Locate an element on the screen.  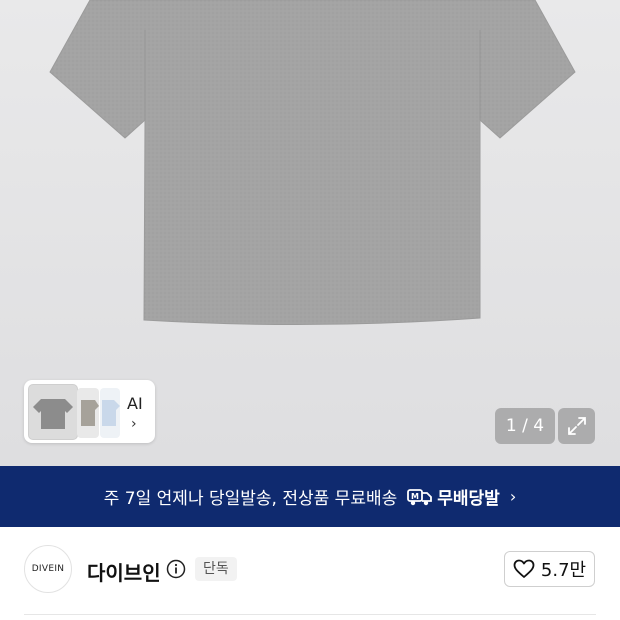
exclusive-badge: 단독 is located at coordinates (216, 569).